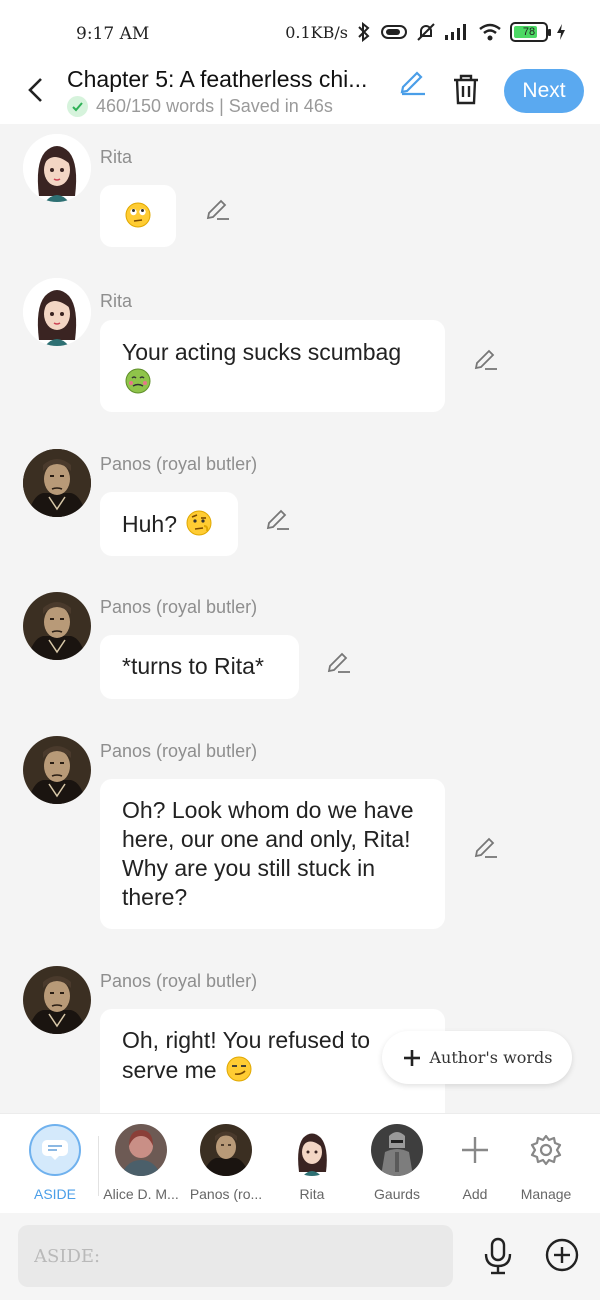  I want to click on vibrate-icon, so click(394, 32).